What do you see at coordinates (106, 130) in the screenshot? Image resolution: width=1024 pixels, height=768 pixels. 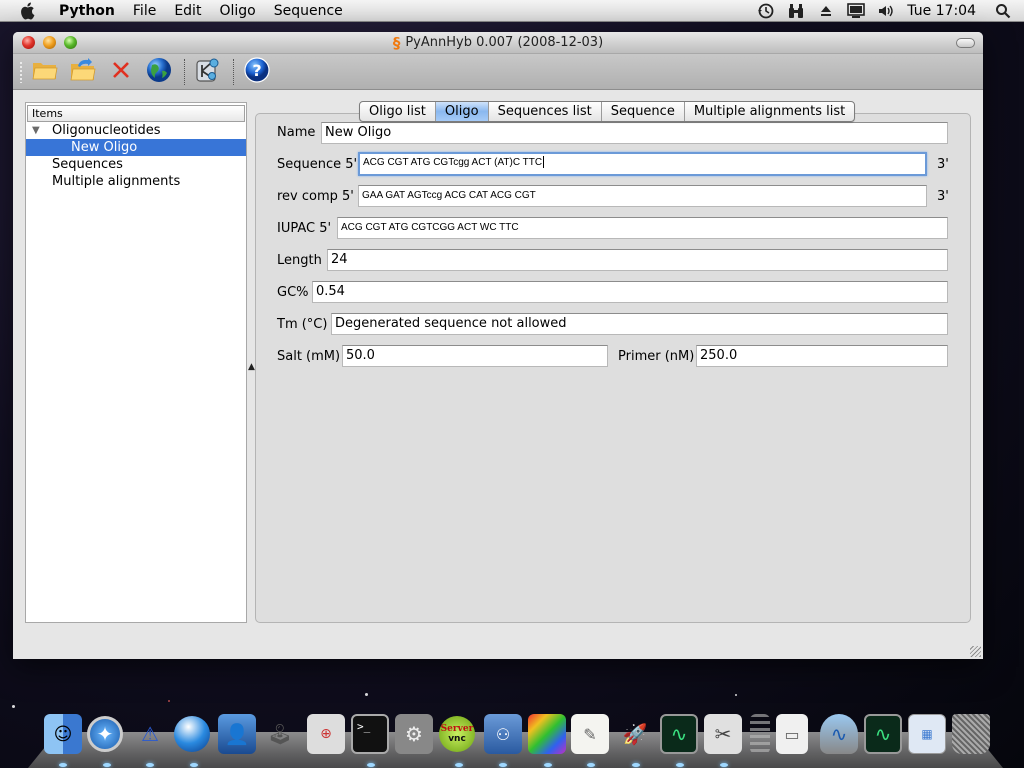 I see `tree-node-label: Oligonucleotides` at bounding box center [106, 130].